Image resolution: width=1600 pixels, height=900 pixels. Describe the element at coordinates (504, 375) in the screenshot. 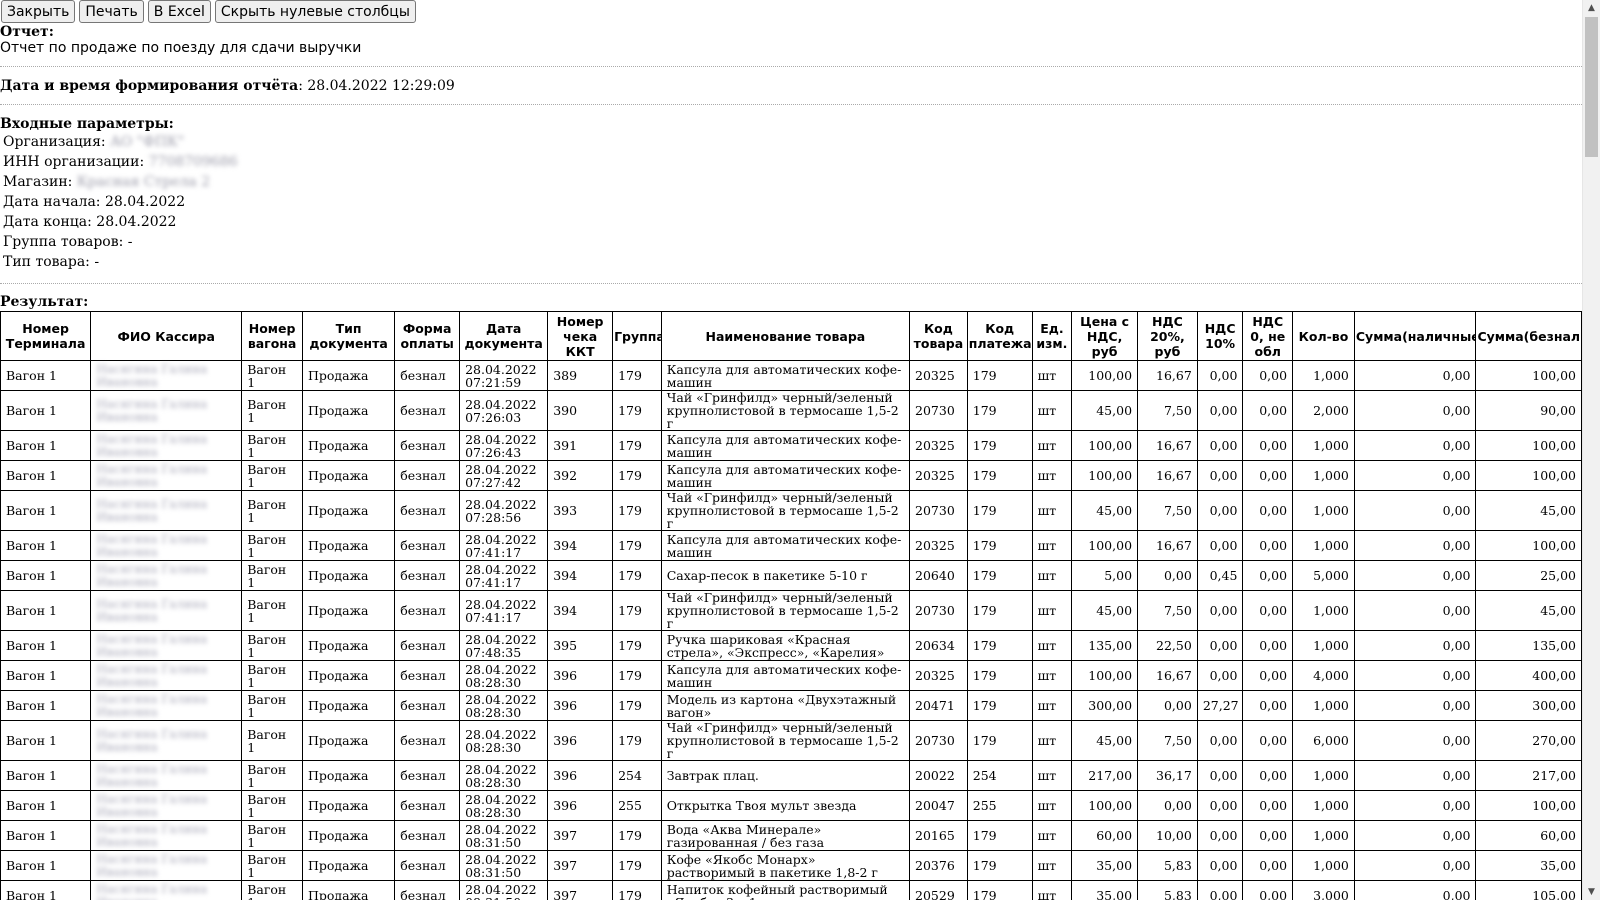

I see `cell-col-doc-date: 28.04.2022 07:21:59` at that location.